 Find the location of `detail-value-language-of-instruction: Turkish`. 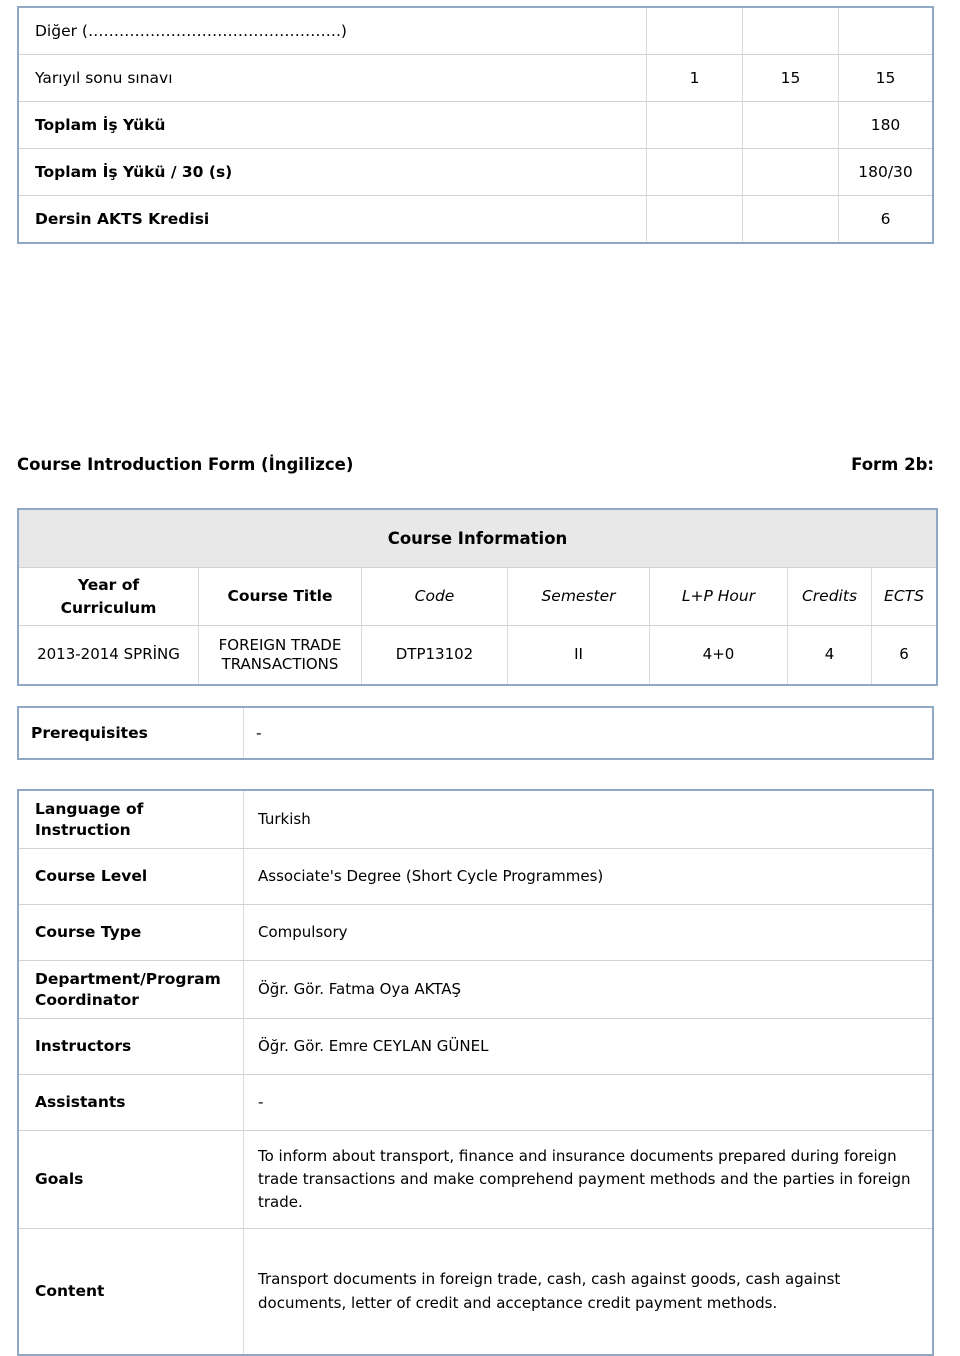

detail-value-language-of-instruction: Turkish is located at coordinates (588, 820).